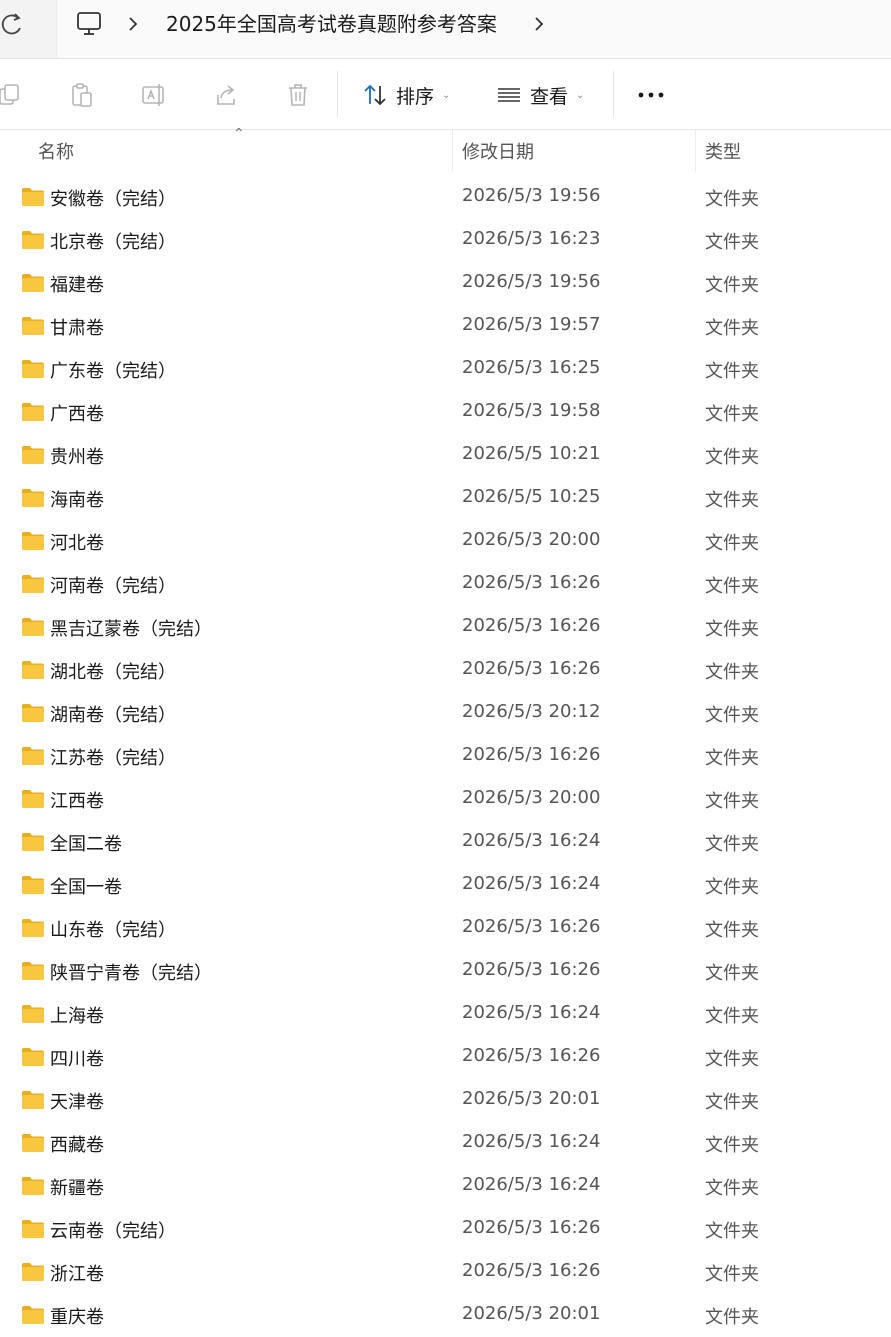 The width and height of the screenshot is (891, 1337). I want to click on sort-button: 排序 ⌄, so click(406, 95).